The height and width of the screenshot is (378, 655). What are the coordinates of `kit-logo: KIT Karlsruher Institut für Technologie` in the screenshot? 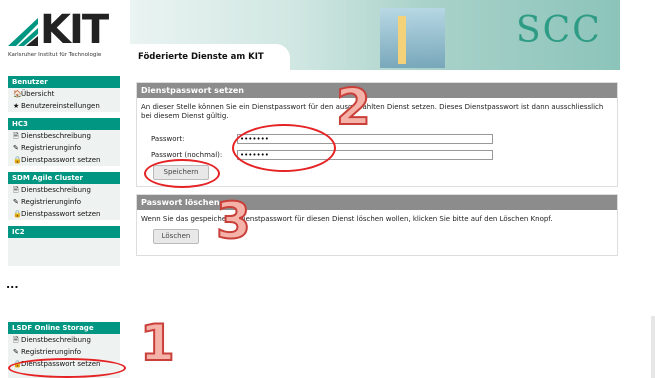 It's located at (66, 38).